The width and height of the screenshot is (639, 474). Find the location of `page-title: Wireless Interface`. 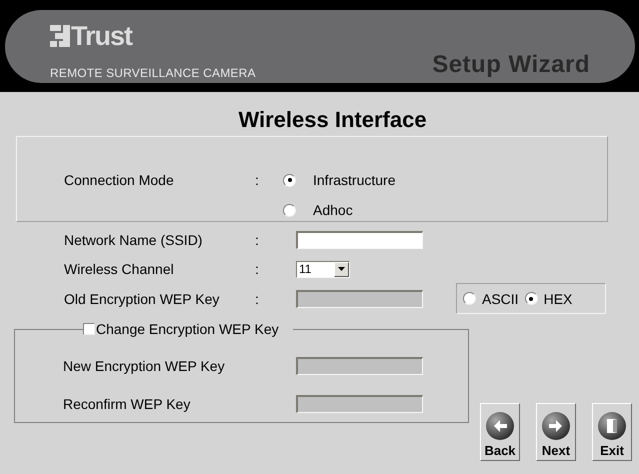

page-title: Wireless Interface is located at coordinates (332, 120).